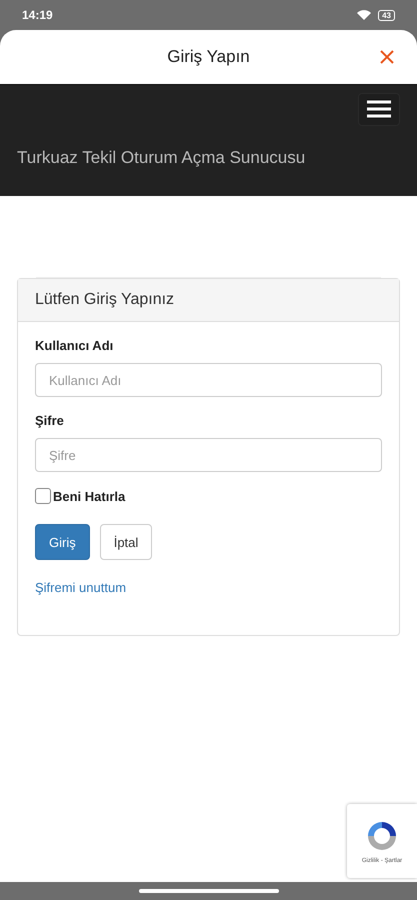 This screenshot has height=900, width=417. What do you see at coordinates (43, 496) in the screenshot?
I see `remember-checkbox` at bounding box center [43, 496].